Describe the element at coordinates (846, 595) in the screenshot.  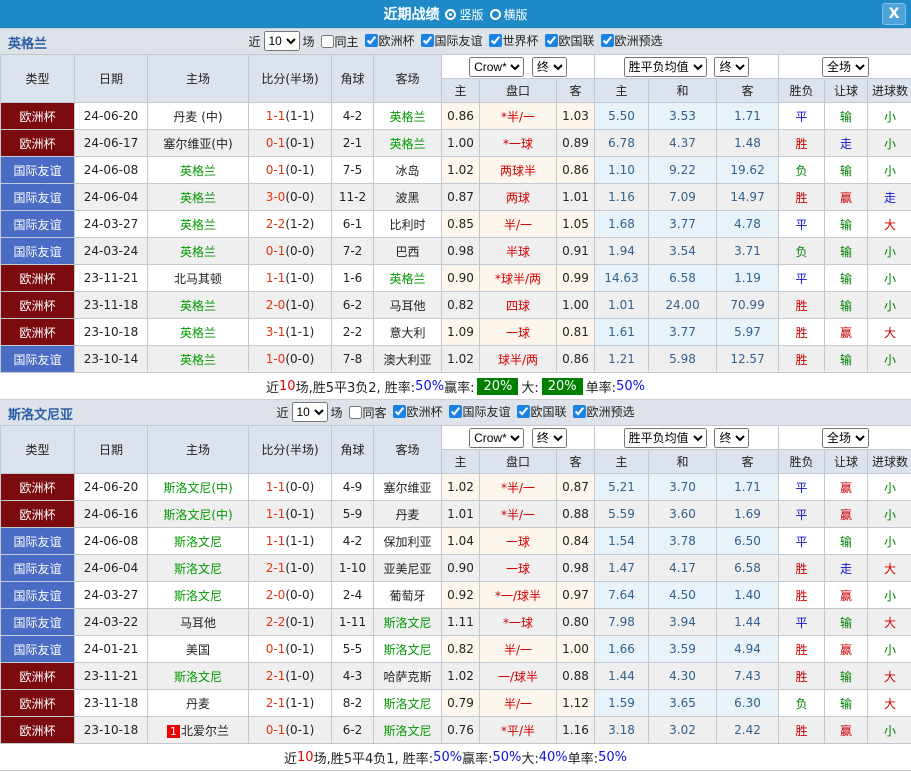
I see `handicap-result-cell: 赢` at that location.